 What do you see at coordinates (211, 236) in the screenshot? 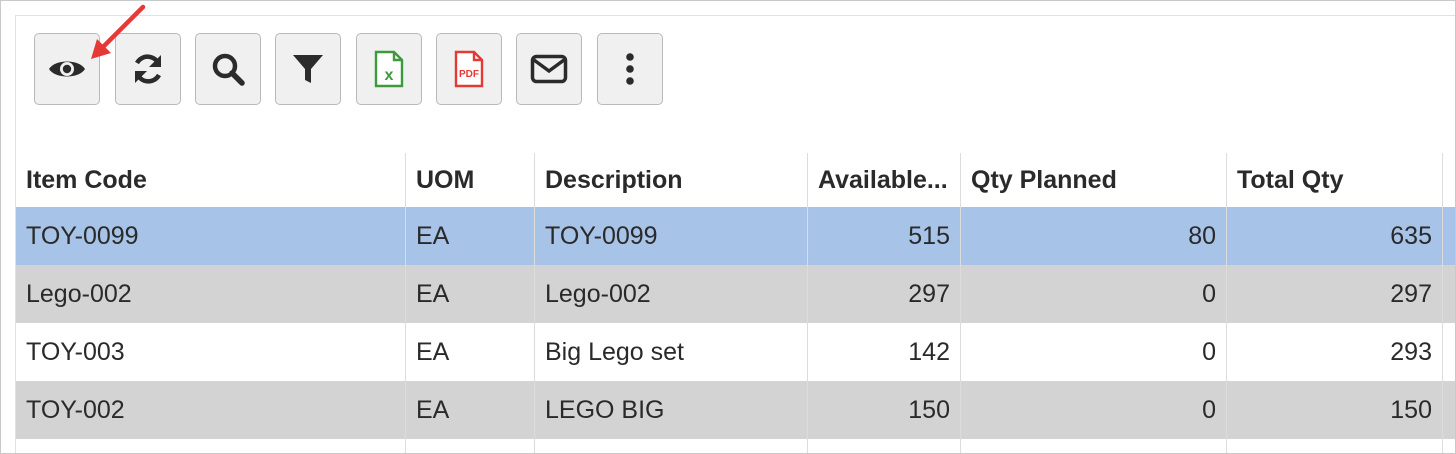
I see `cell-item-code: TOY-0099` at bounding box center [211, 236].